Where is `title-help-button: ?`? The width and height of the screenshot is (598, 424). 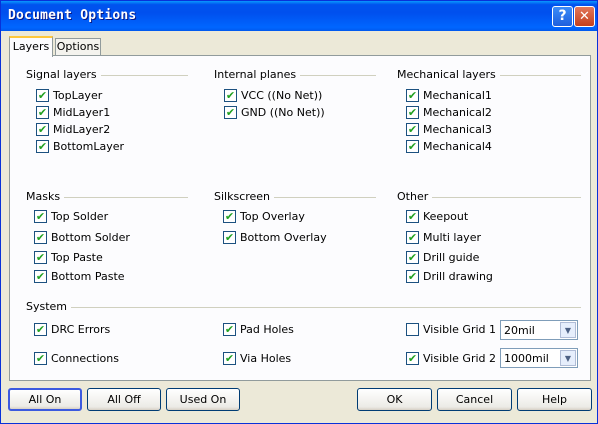
title-help-button: ? is located at coordinates (562, 16).